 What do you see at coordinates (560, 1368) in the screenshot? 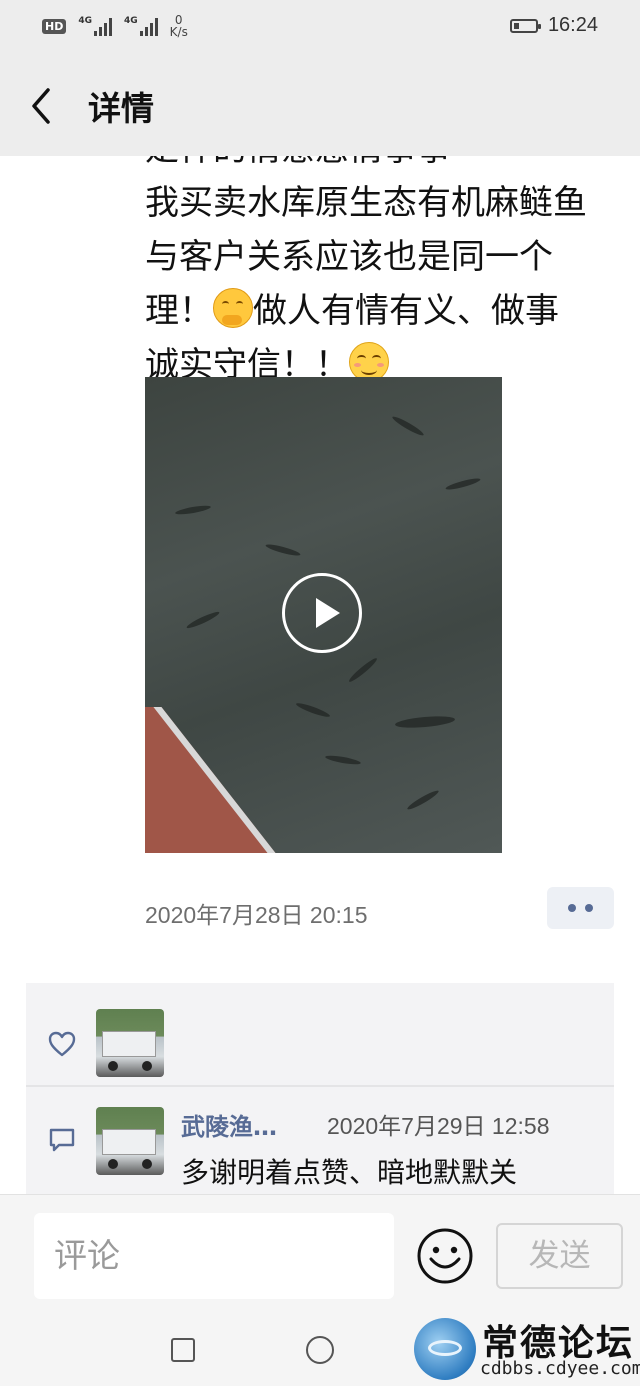
I see `watermark-url: cdbbs.cdyee.com` at bounding box center [560, 1368].